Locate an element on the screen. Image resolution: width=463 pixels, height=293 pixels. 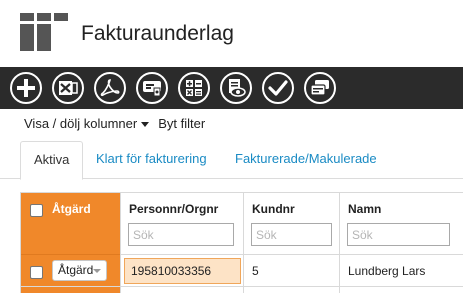
invoice-print-icon is located at coordinates (152, 88).